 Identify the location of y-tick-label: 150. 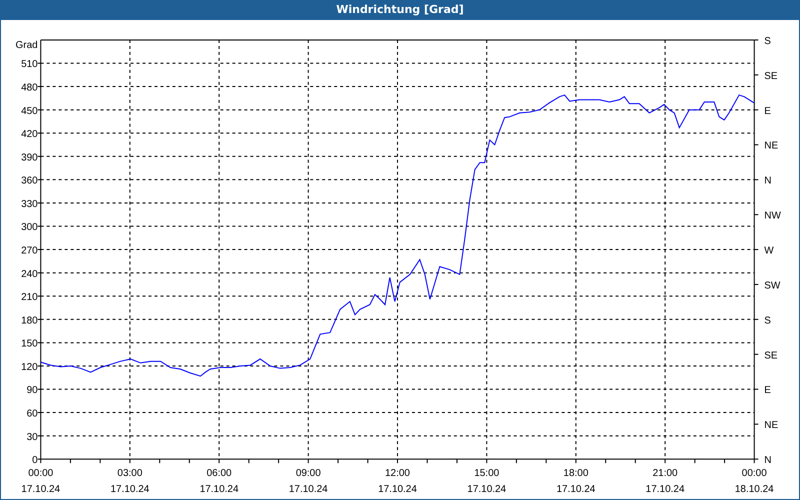
(29, 344).